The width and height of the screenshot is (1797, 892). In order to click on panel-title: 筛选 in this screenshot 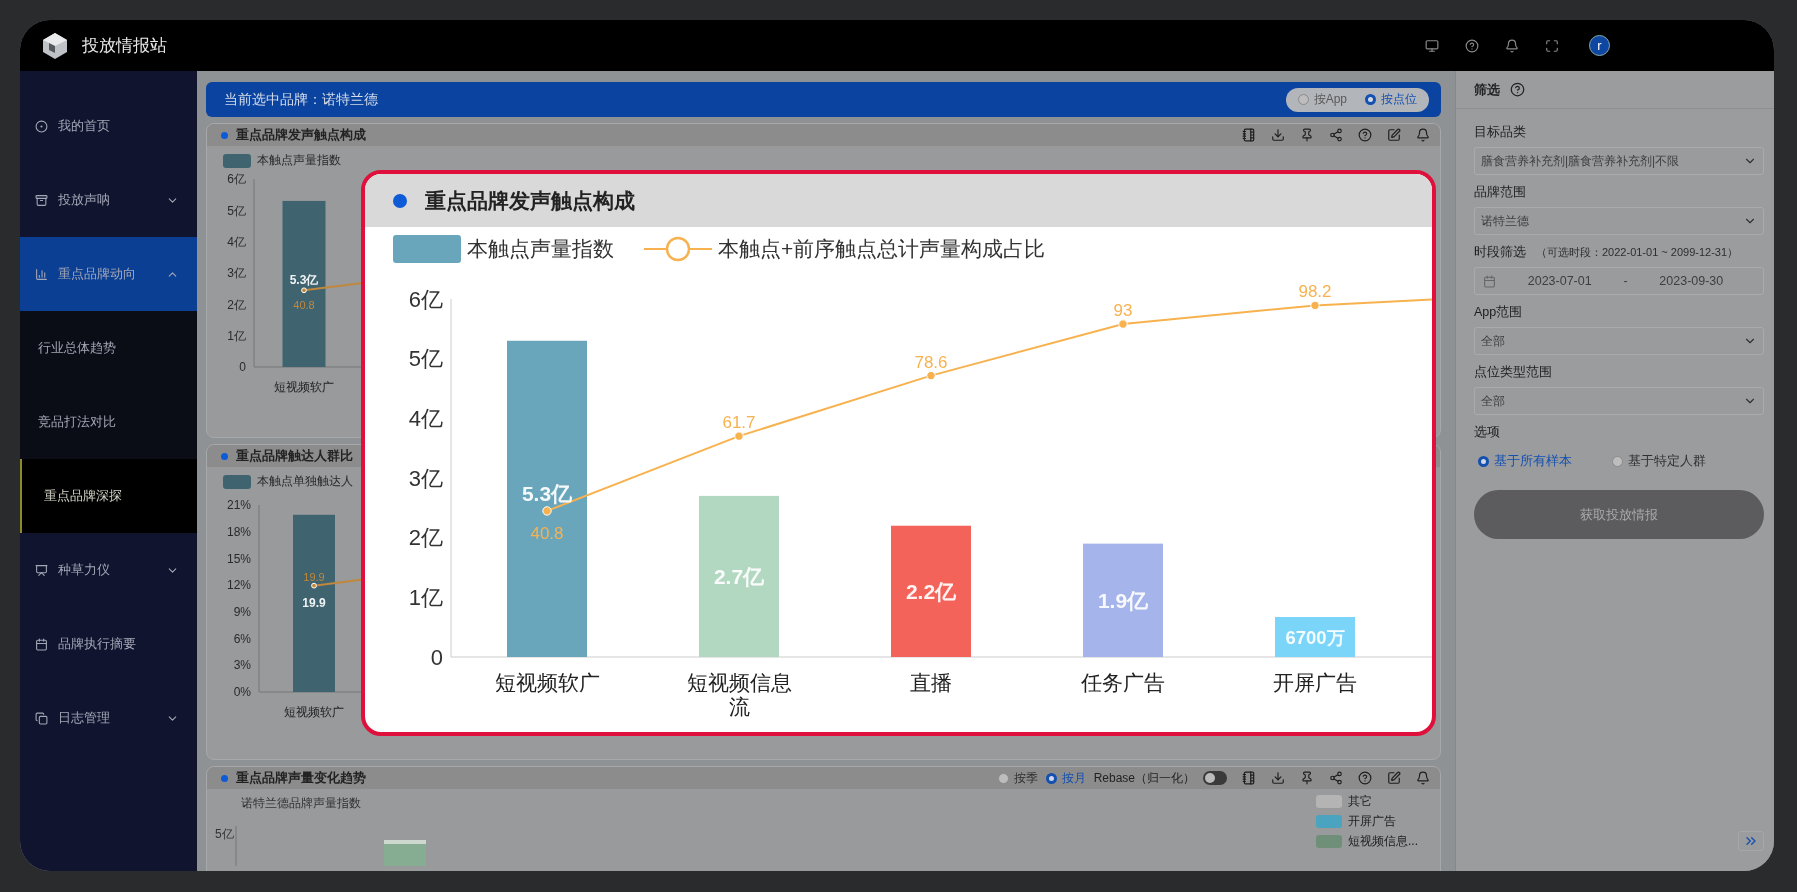, I will do `click(1487, 89)`.